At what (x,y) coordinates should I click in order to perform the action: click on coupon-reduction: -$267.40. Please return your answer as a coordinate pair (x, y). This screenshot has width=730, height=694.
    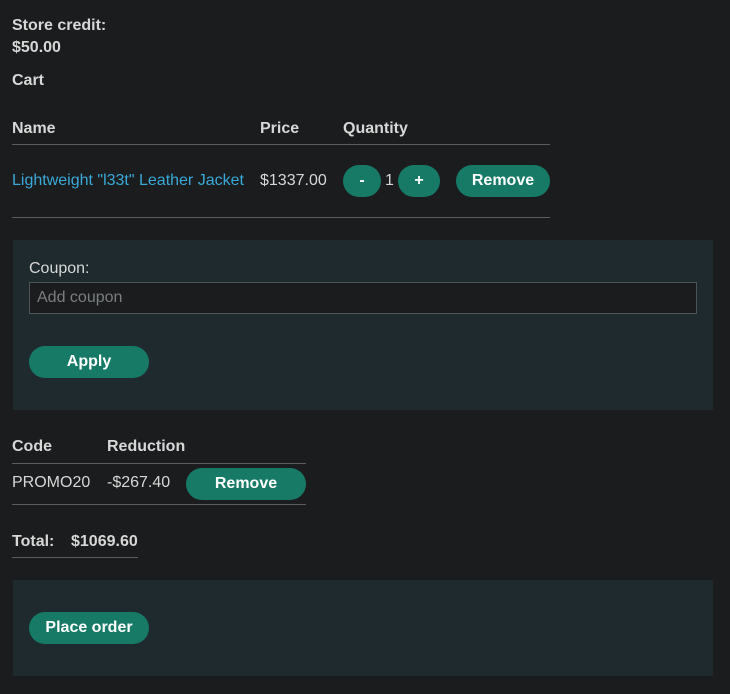
    Looking at the image, I should click on (139, 482).